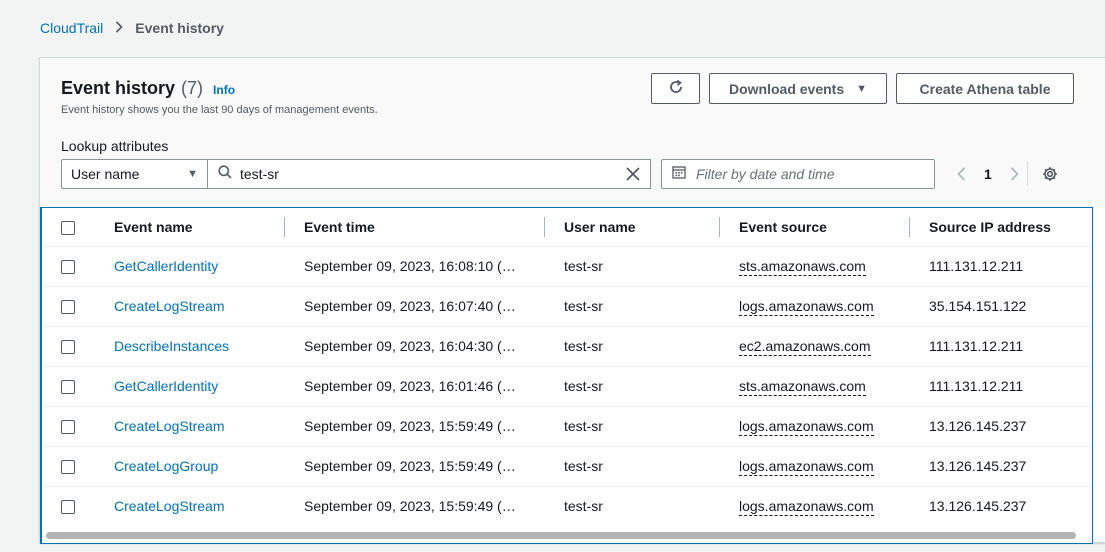 The height and width of the screenshot is (552, 1105). Describe the element at coordinates (961, 174) in the screenshot. I see `chevron-left-icon` at that location.